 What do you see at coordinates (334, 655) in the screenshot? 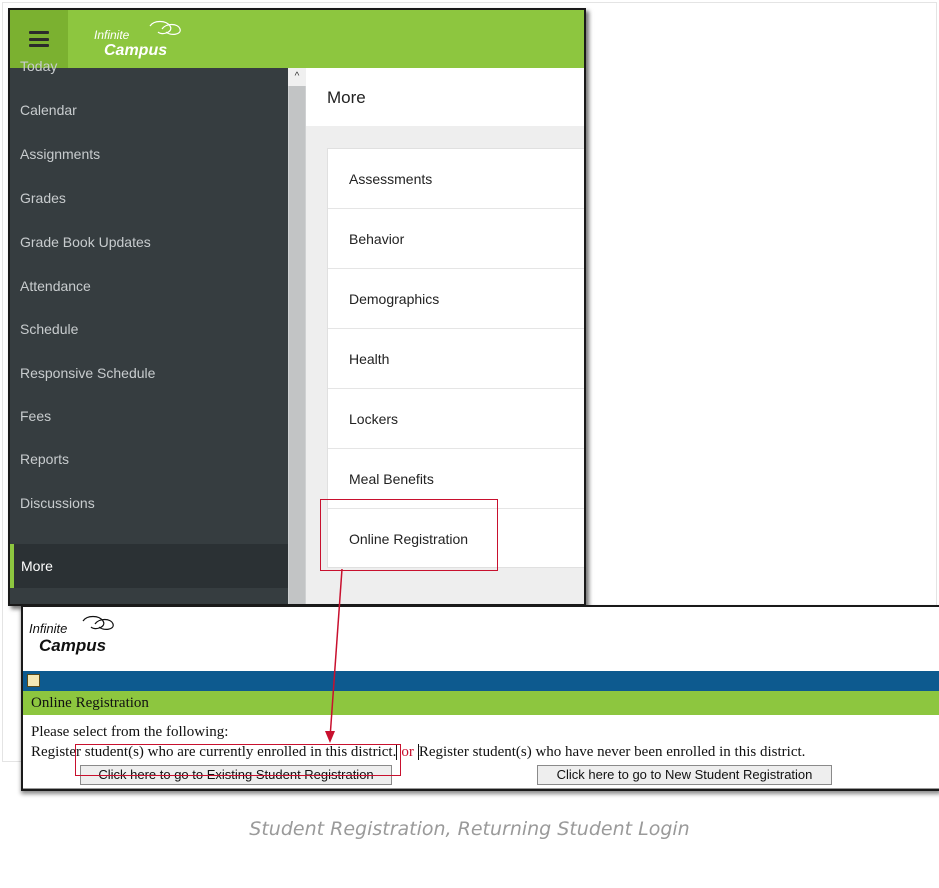
I see `annotation-arrow` at bounding box center [334, 655].